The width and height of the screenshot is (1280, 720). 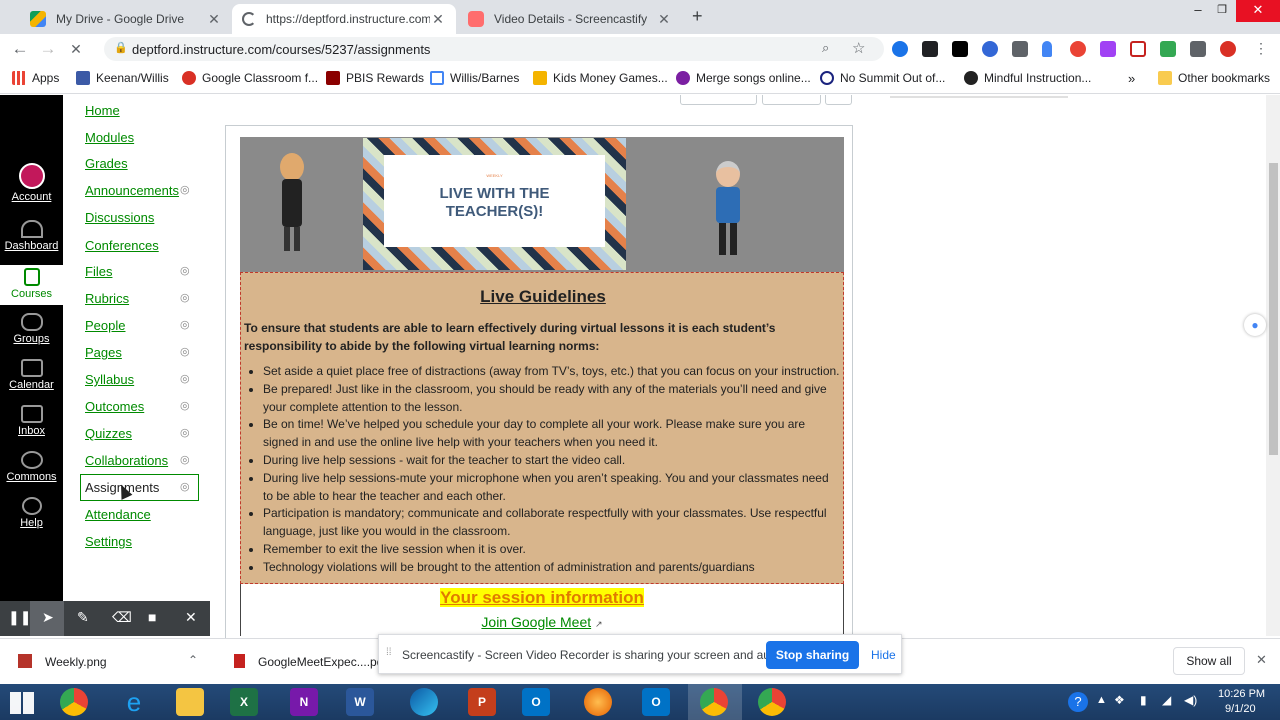 I want to click on wifi-icon: ◢, so click(x=1166, y=700).